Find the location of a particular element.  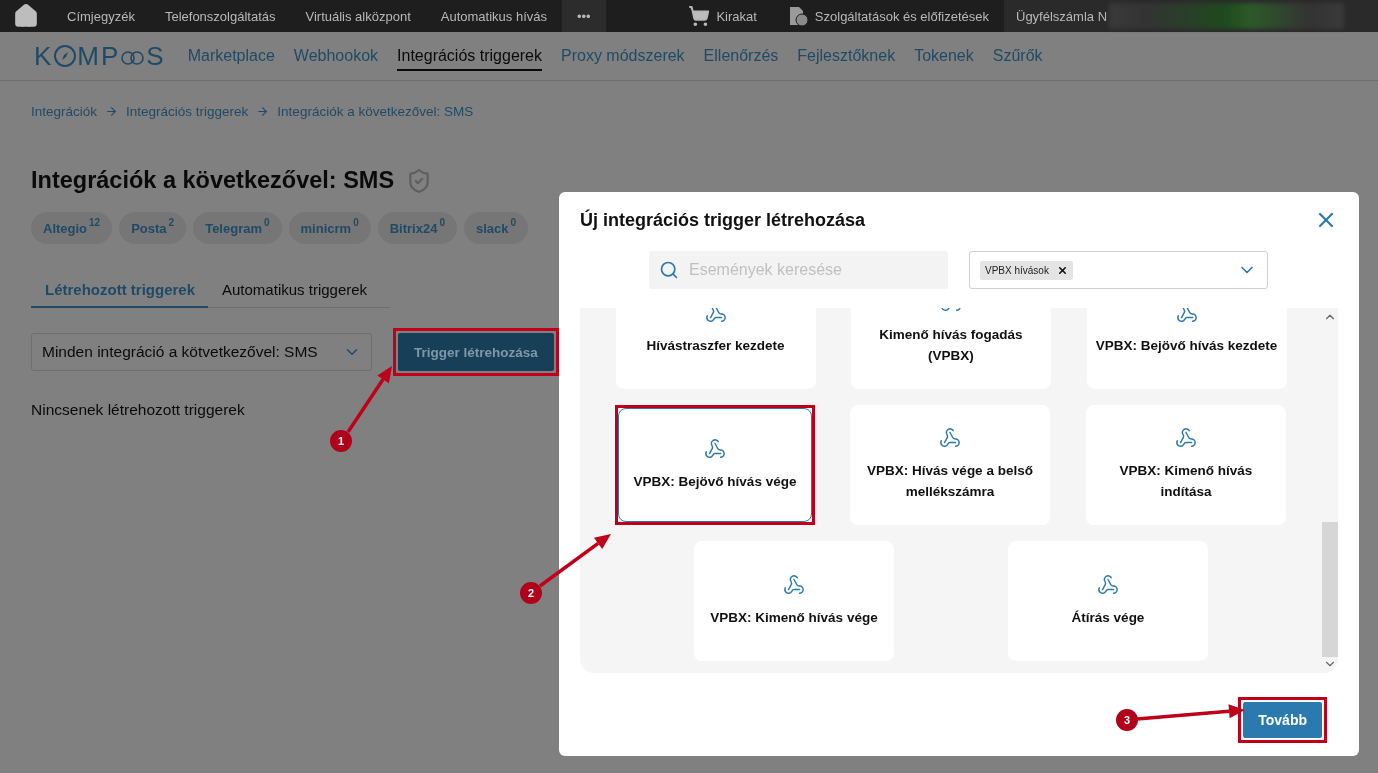

account-label: Ügyfélszámla N is located at coordinates (1062, 16).